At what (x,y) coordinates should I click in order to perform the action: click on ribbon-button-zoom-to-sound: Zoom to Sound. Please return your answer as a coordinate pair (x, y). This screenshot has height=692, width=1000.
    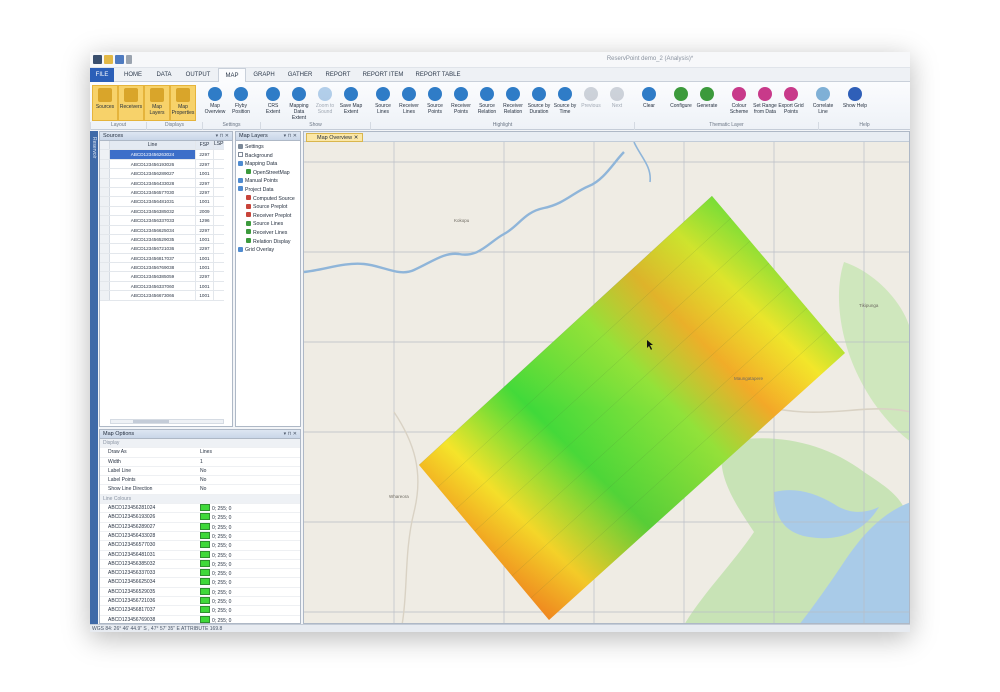
    Looking at the image, I should click on (325, 103).